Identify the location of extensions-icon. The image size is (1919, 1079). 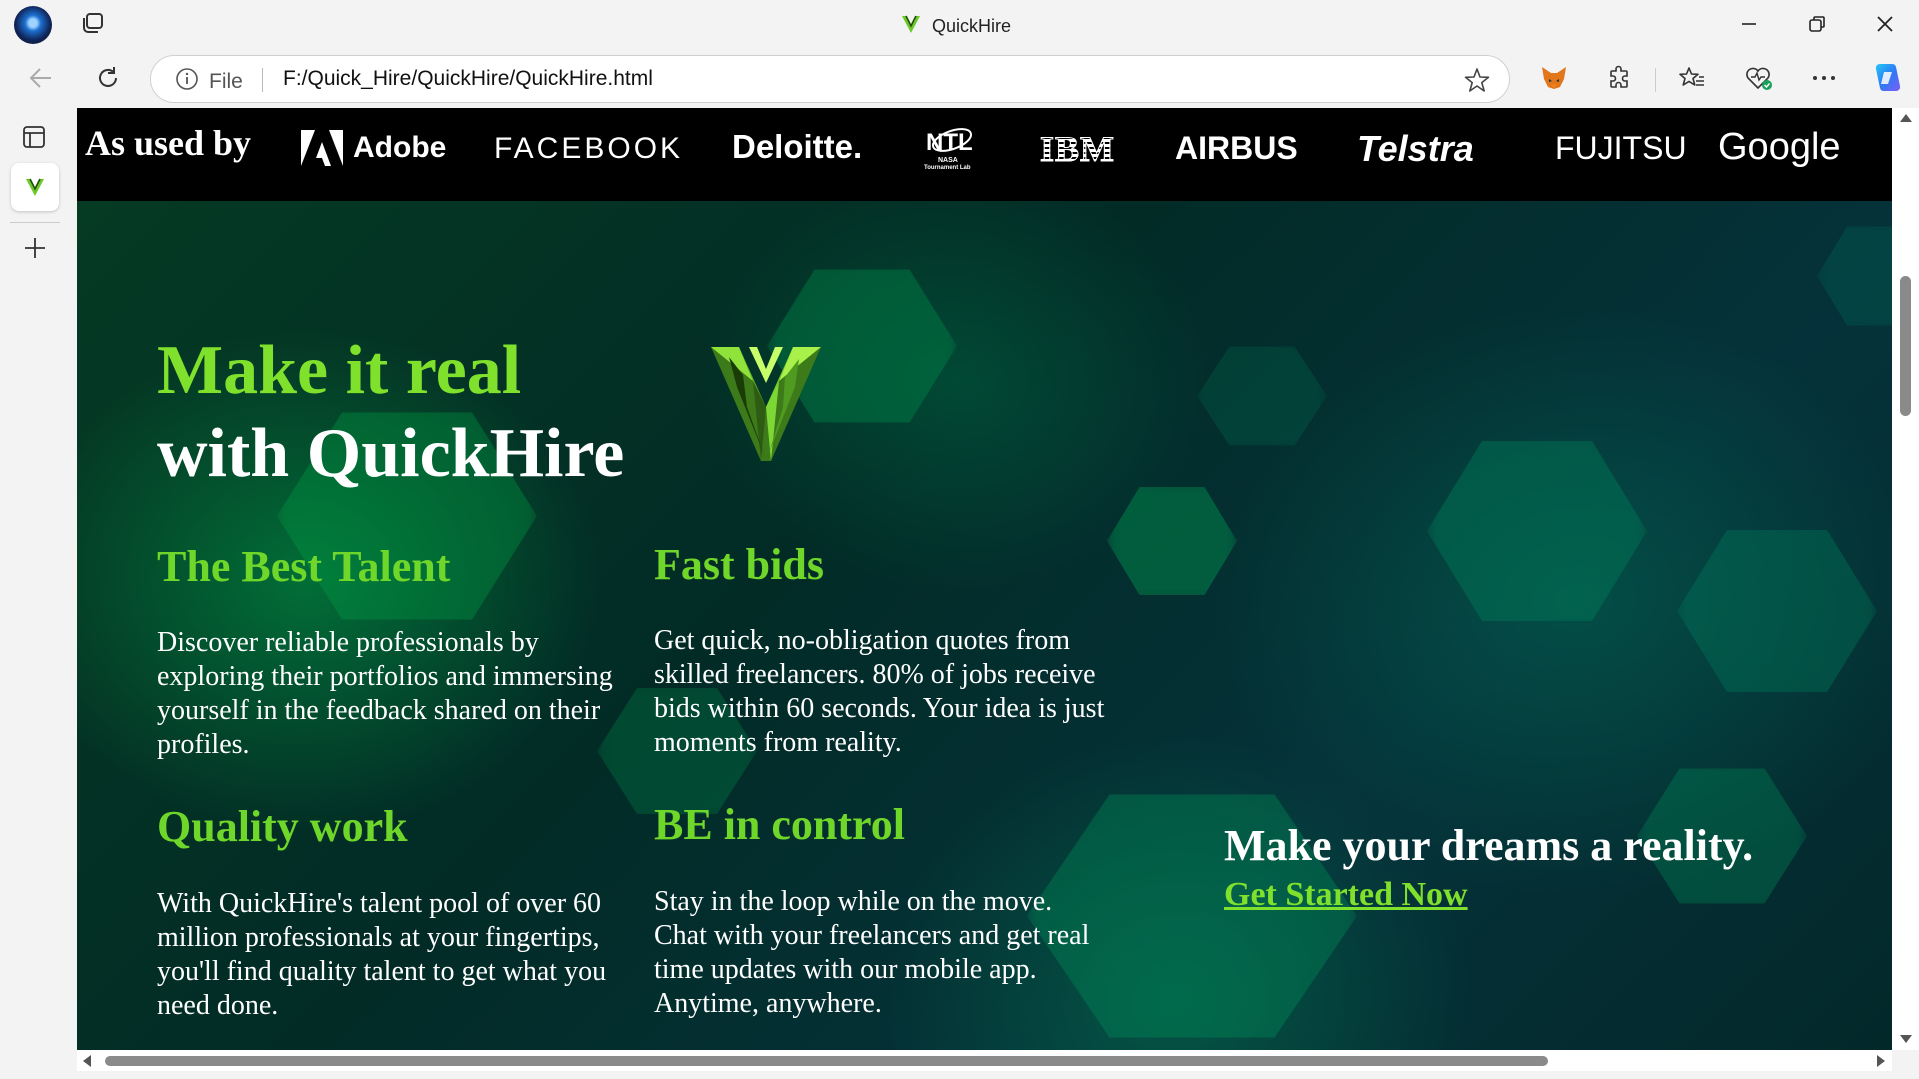
(1620, 78).